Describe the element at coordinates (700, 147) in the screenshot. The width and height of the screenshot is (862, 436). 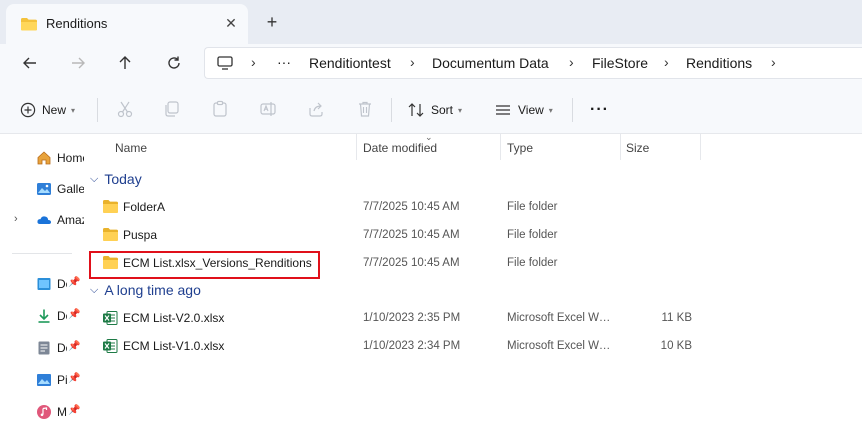
I see `column-divider` at that location.